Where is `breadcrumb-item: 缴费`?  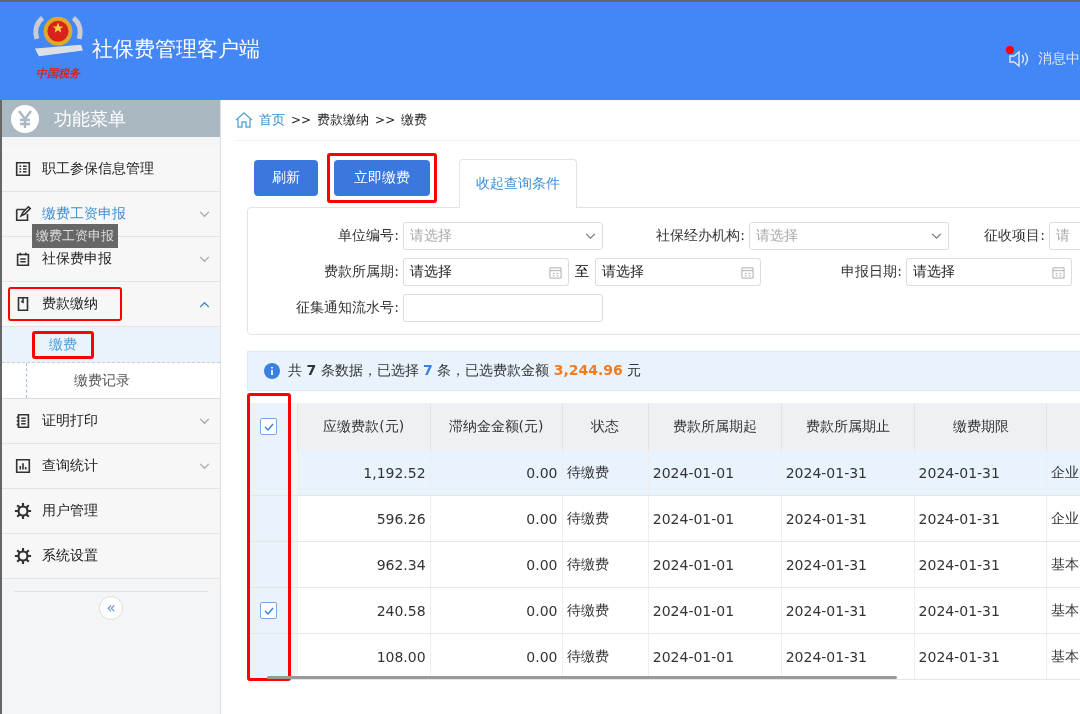 breadcrumb-item: 缴费 is located at coordinates (414, 120).